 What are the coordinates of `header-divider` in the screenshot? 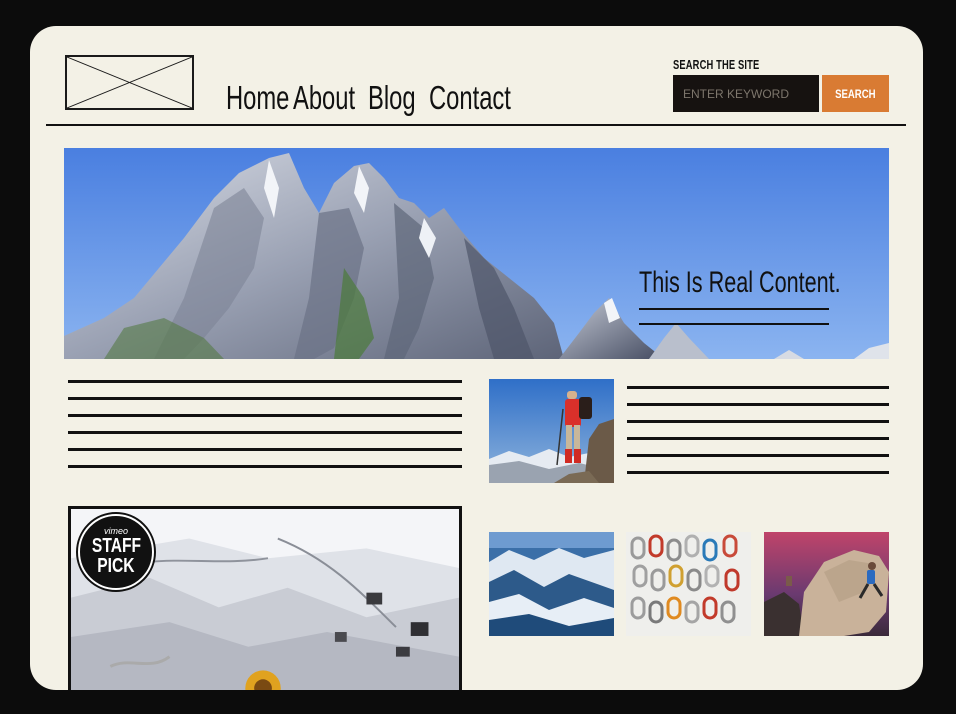 It's located at (476, 125).